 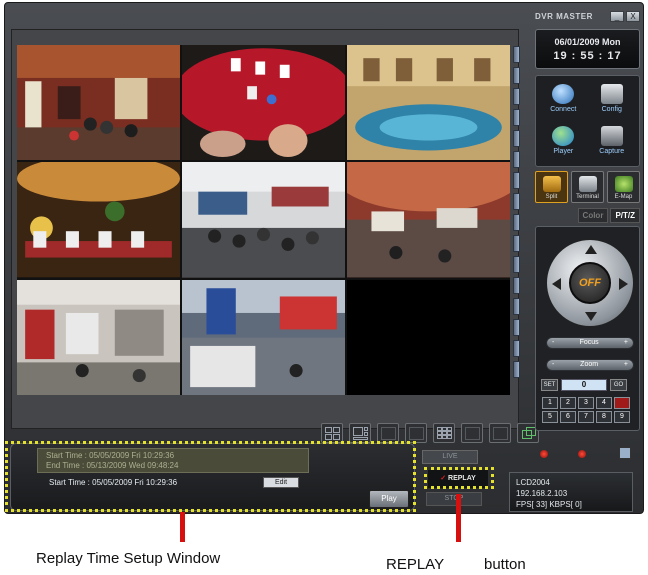 What do you see at coordinates (444, 433) in the screenshot?
I see `layout-9-split-icon` at bounding box center [444, 433].